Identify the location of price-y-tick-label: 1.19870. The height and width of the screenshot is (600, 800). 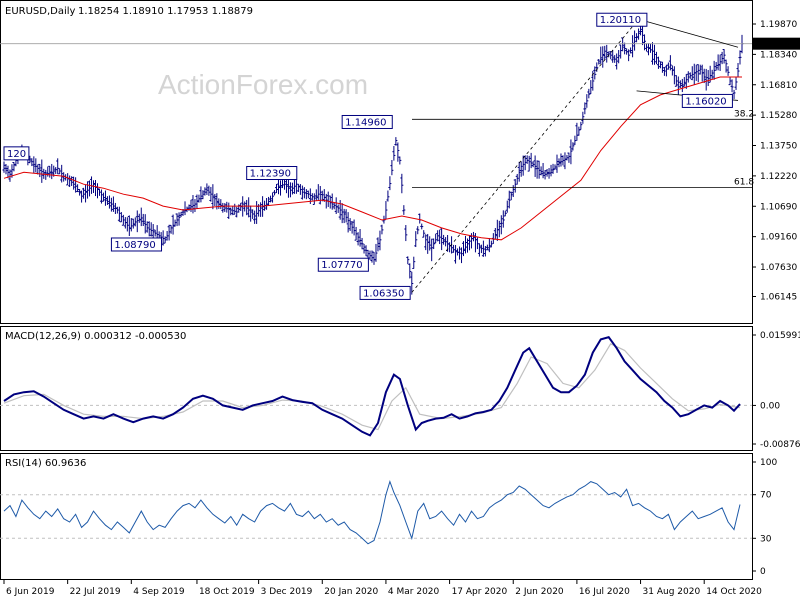
(778, 25).